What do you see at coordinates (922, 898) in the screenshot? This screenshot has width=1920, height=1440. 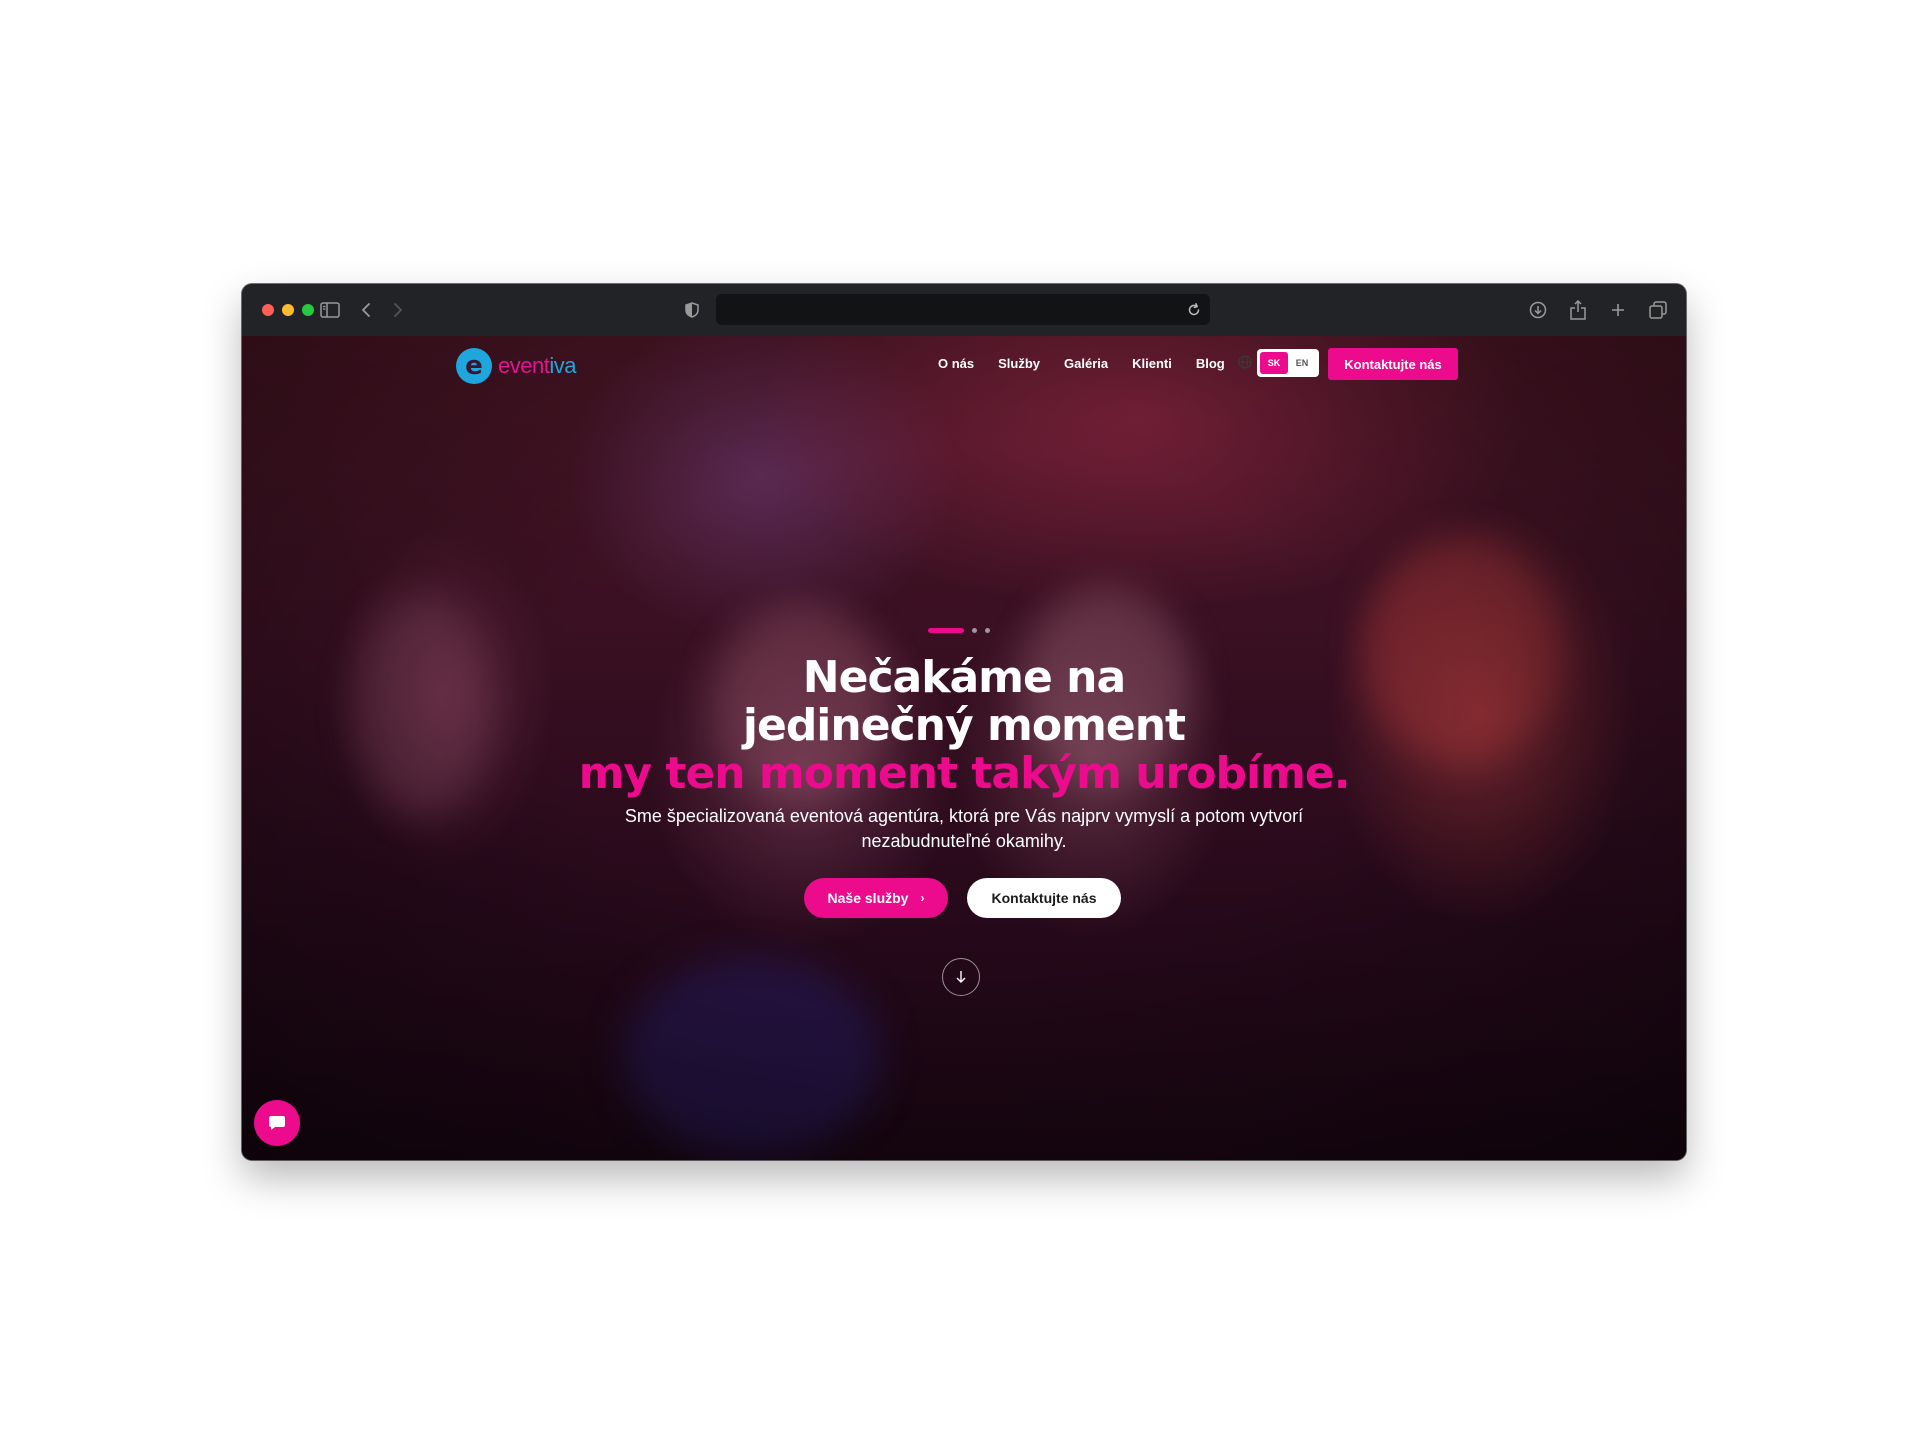 I see `chevron-right-icon: ›` at bounding box center [922, 898].